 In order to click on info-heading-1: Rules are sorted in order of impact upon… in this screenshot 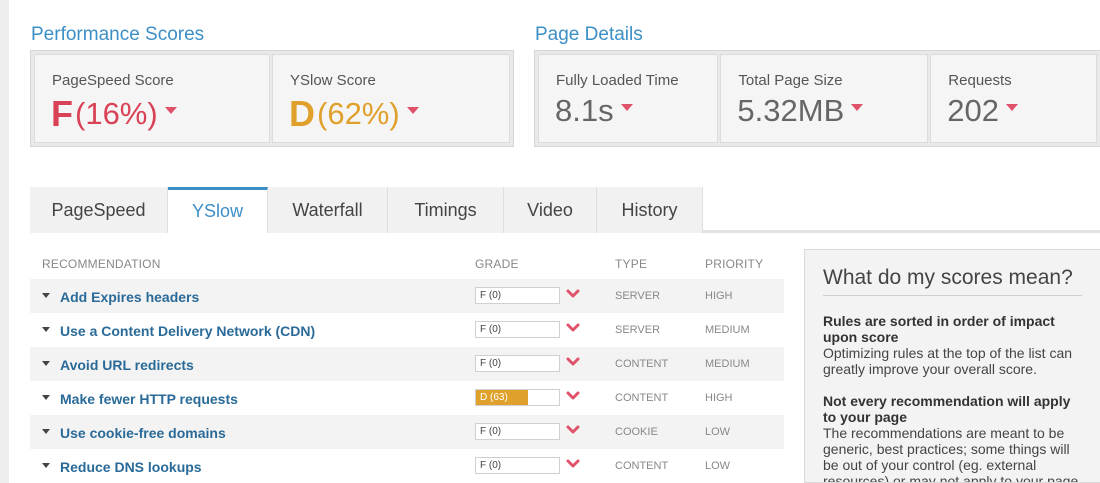, I will do `click(939, 329)`.